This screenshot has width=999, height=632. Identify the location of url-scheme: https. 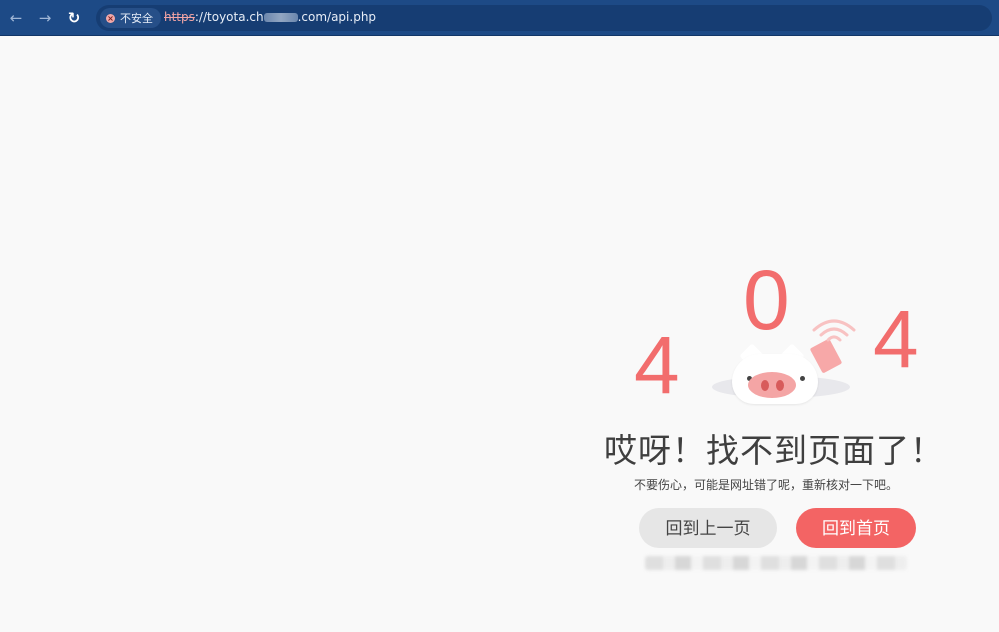
(179, 17).